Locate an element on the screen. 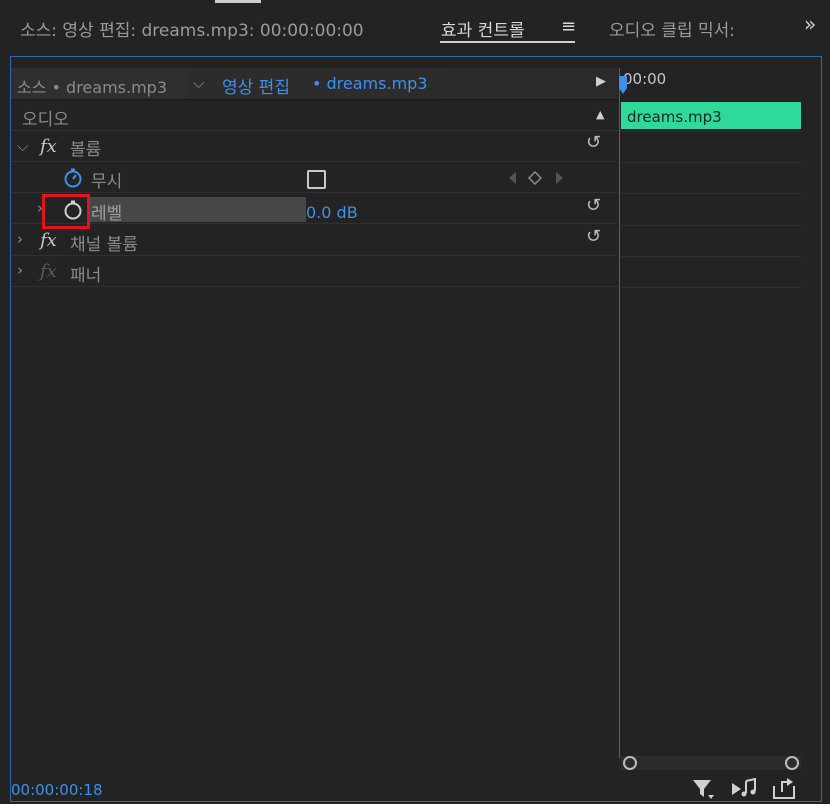  timeline-ruler-label: 00:00 is located at coordinates (645, 79).